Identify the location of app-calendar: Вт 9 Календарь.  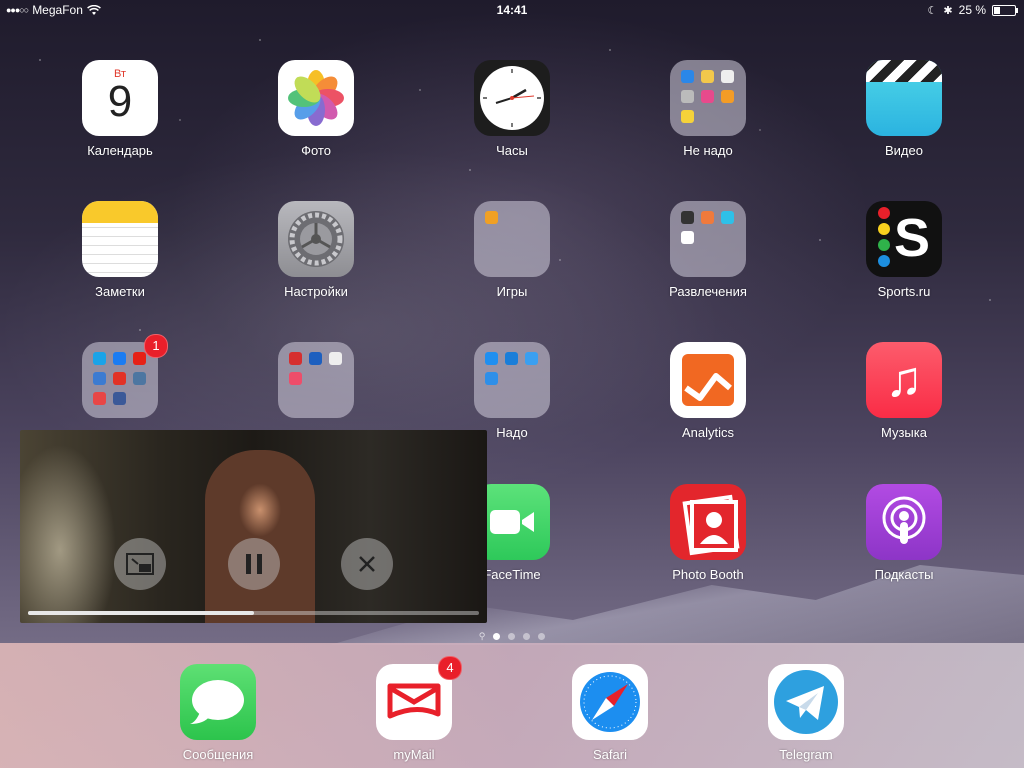
(120, 109).